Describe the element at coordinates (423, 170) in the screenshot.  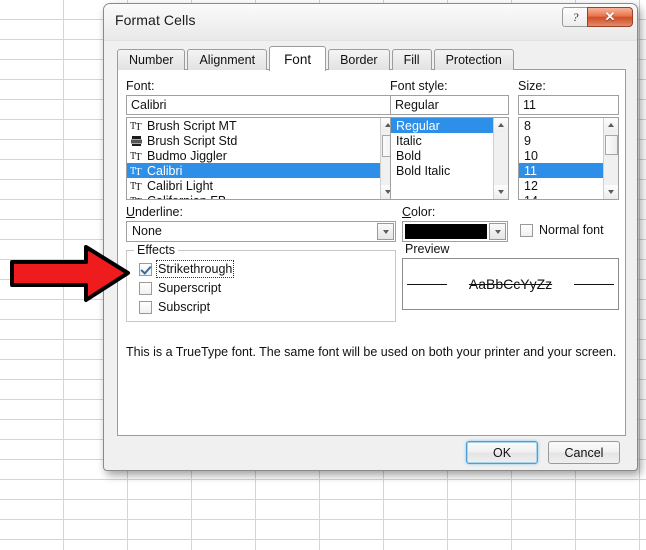
I see `list-item-label: Bold Italic` at that location.